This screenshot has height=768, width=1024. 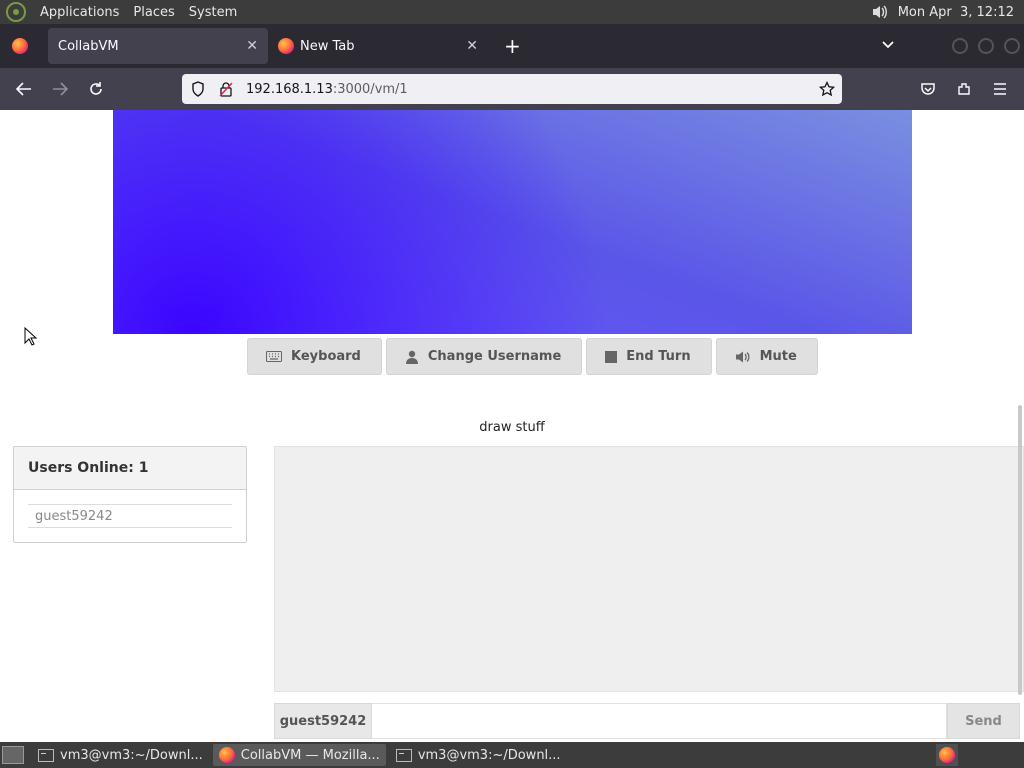 I want to click on chat-username-label: guest59242, so click(x=323, y=721).